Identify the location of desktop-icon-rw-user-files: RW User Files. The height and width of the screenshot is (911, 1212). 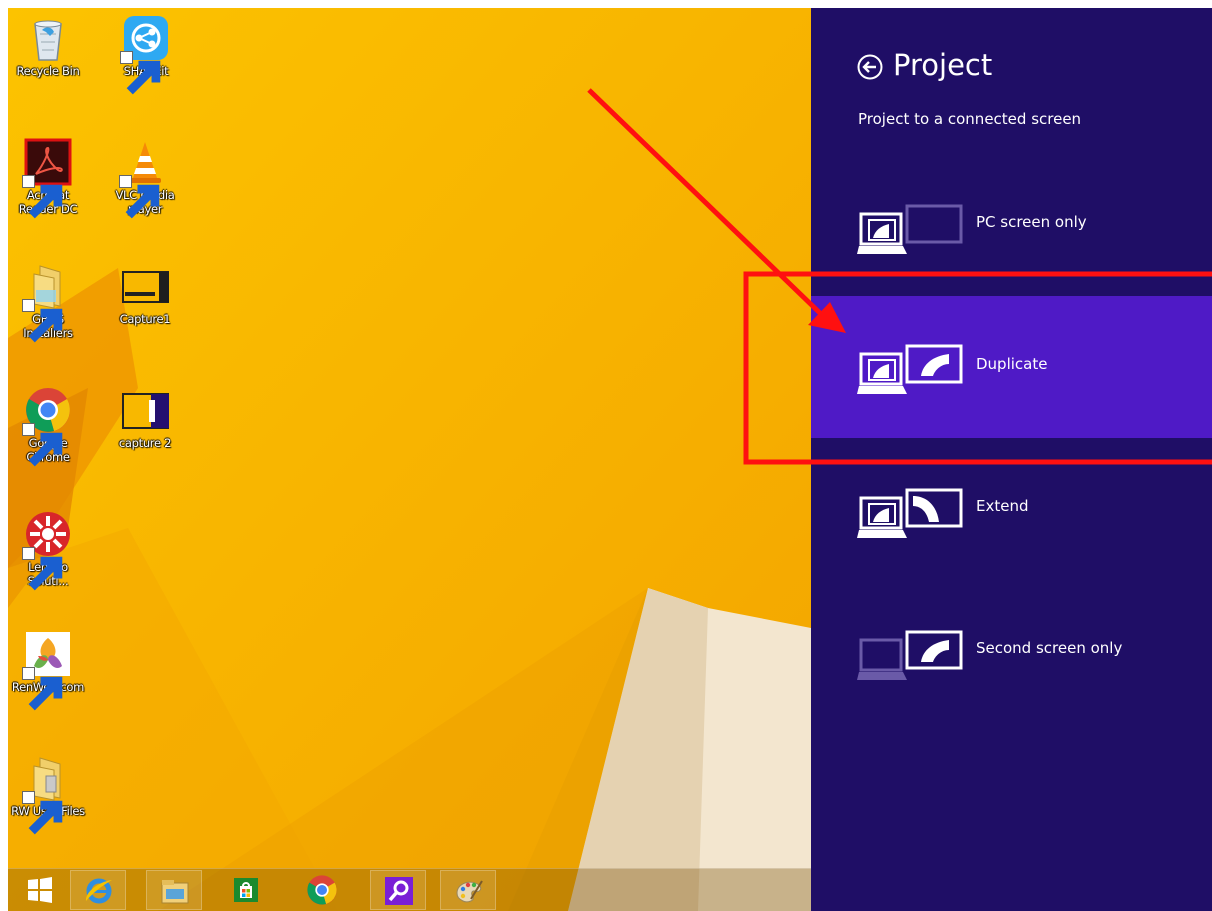
(49, 794).